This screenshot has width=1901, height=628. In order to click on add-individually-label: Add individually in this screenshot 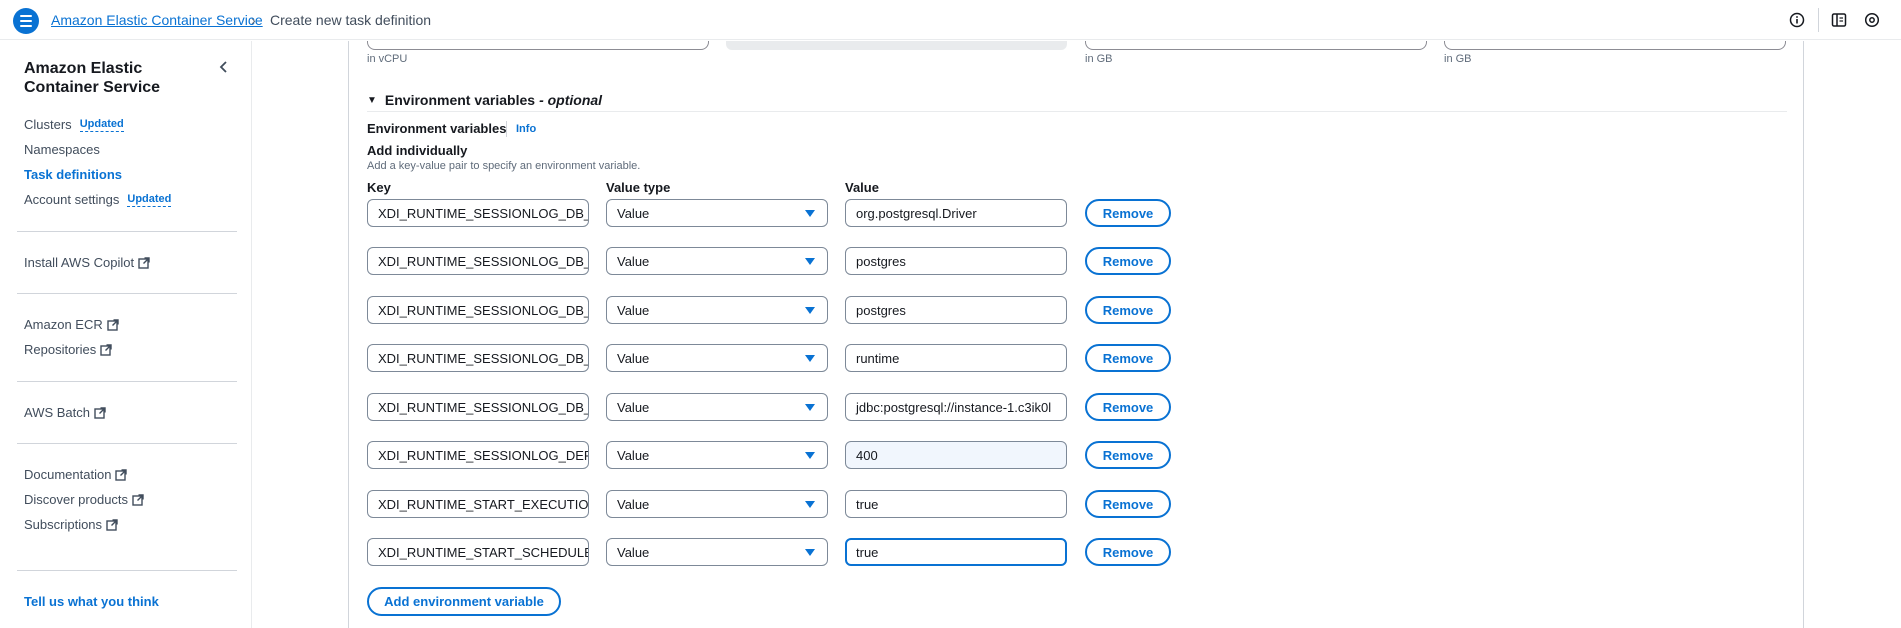, I will do `click(417, 150)`.